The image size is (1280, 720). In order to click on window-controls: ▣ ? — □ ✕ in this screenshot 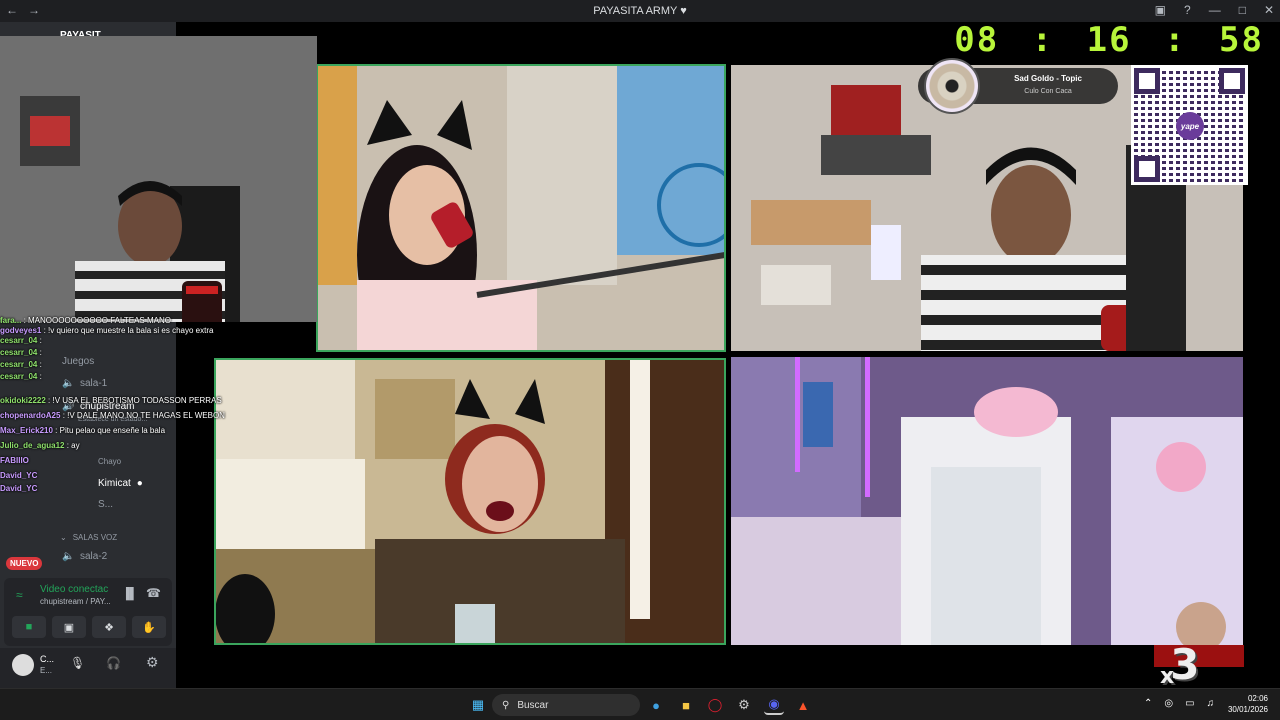, I will do `click(1214, 10)`.